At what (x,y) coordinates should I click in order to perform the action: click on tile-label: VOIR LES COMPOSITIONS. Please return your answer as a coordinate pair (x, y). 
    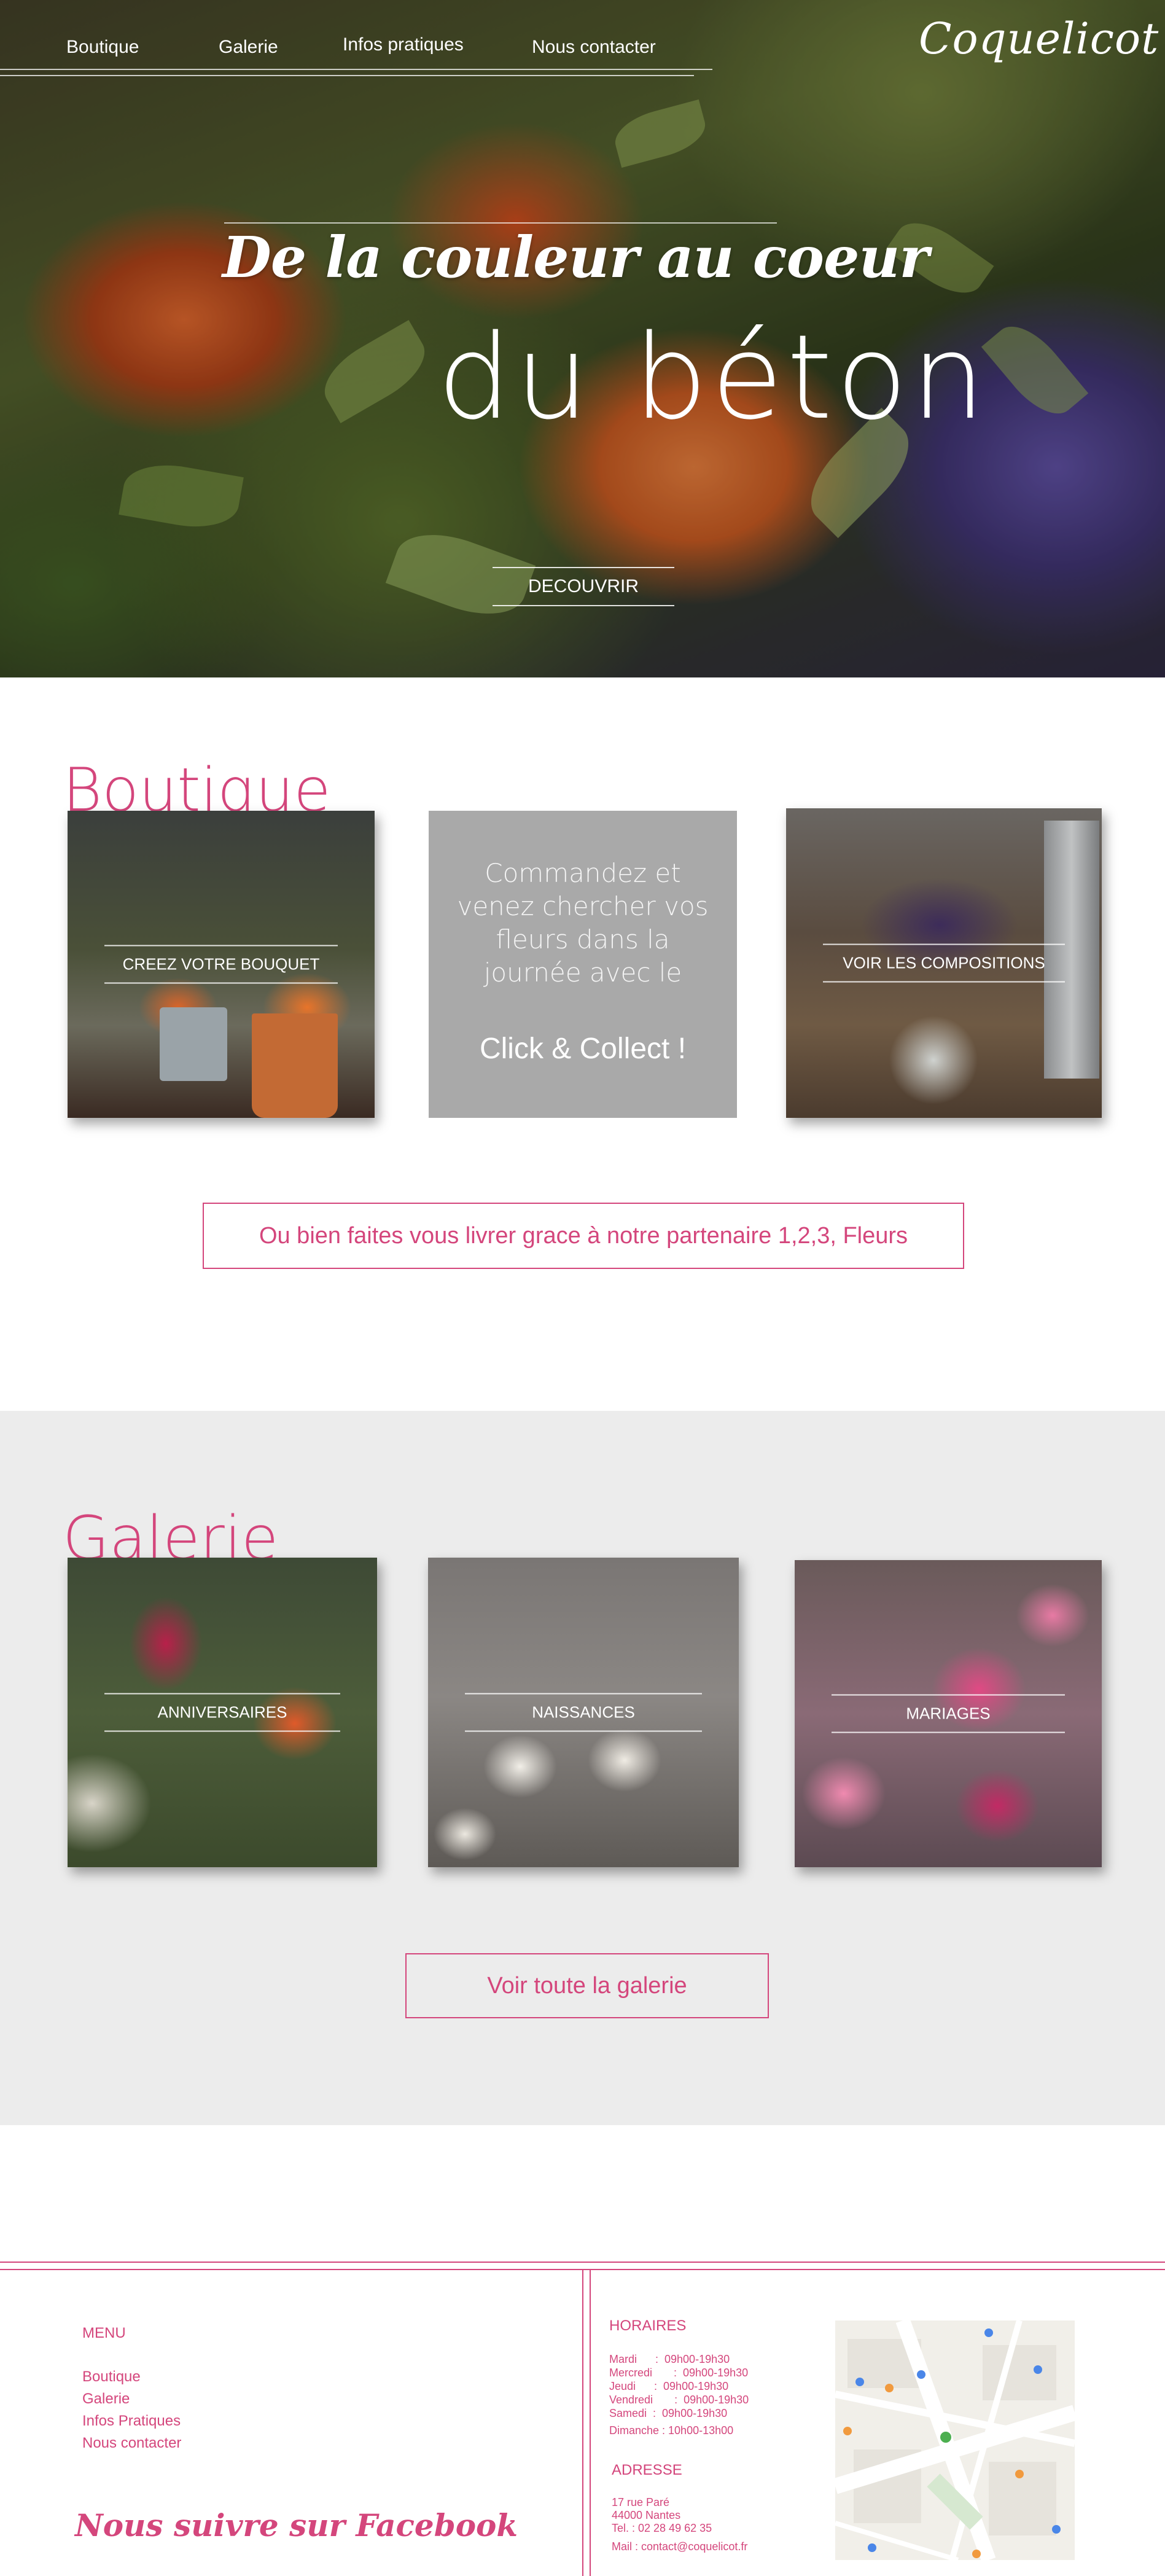
    Looking at the image, I should click on (944, 963).